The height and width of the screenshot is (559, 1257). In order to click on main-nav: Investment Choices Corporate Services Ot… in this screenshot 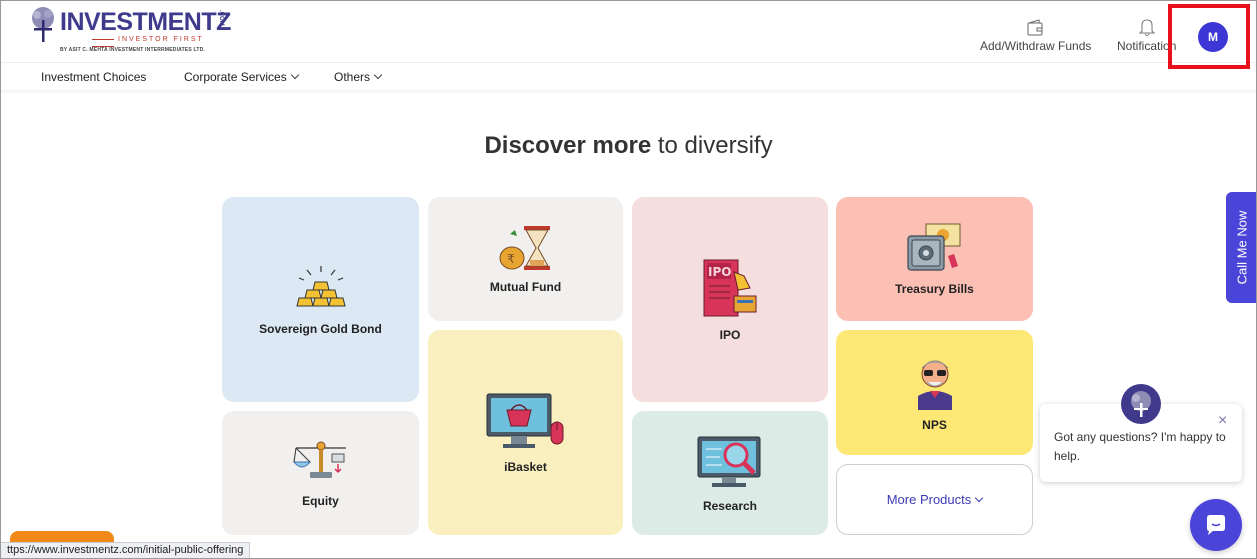, I will do `click(628, 76)`.